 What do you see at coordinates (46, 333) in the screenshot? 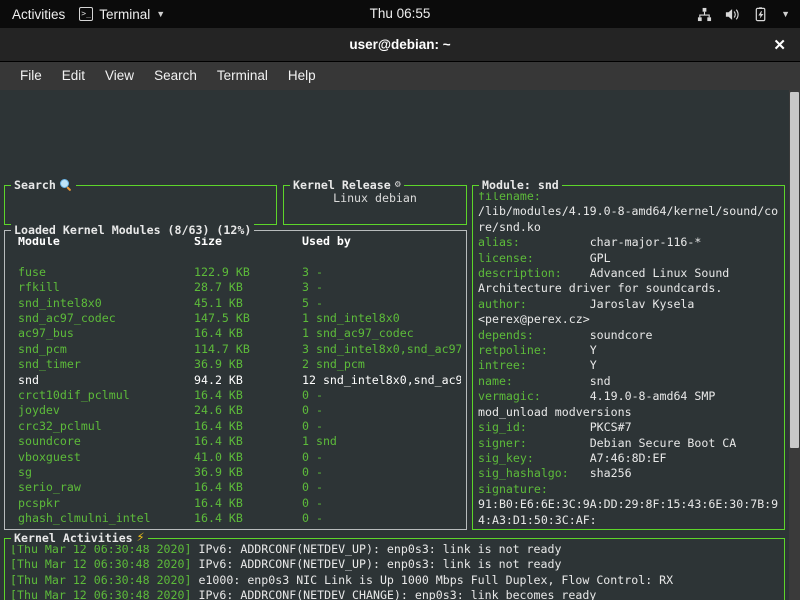
I see `module-name-cell: ac97_bus` at bounding box center [46, 333].